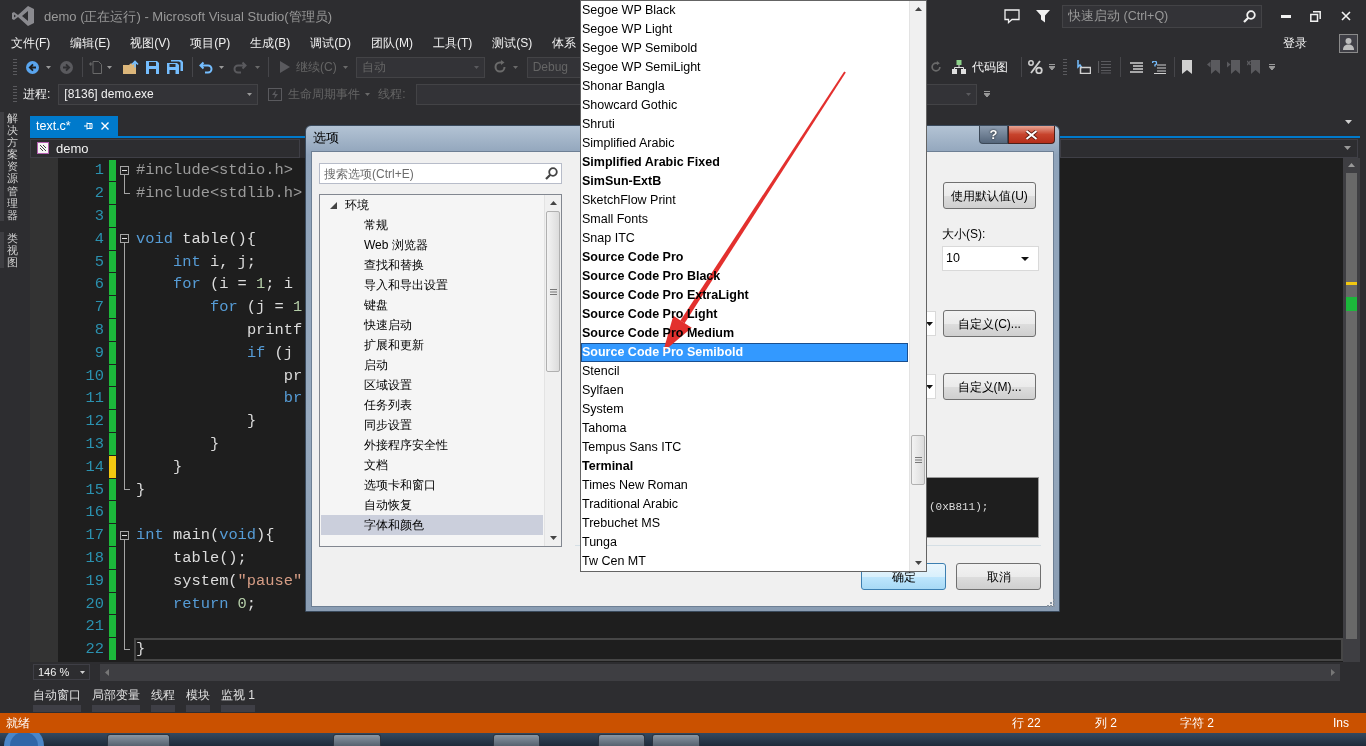 This screenshot has width=1366, height=746. What do you see at coordinates (94, 466) in the screenshot?
I see `line-number: 14` at bounding box center [94, 466].